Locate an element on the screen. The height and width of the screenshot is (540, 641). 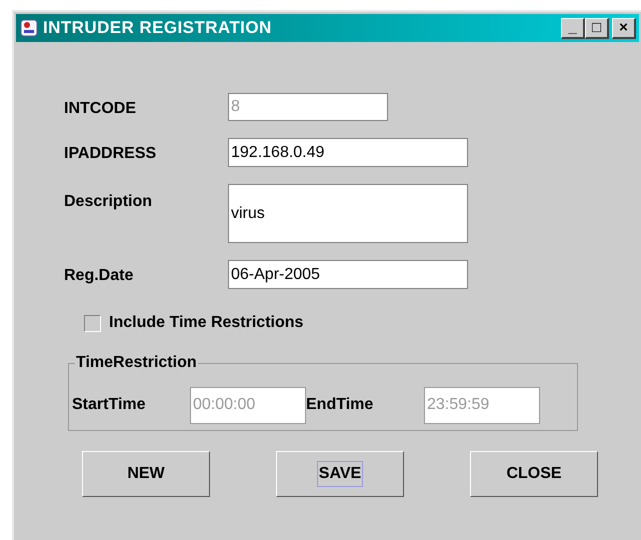
text-area: virus is located at coordinates (348, 213).